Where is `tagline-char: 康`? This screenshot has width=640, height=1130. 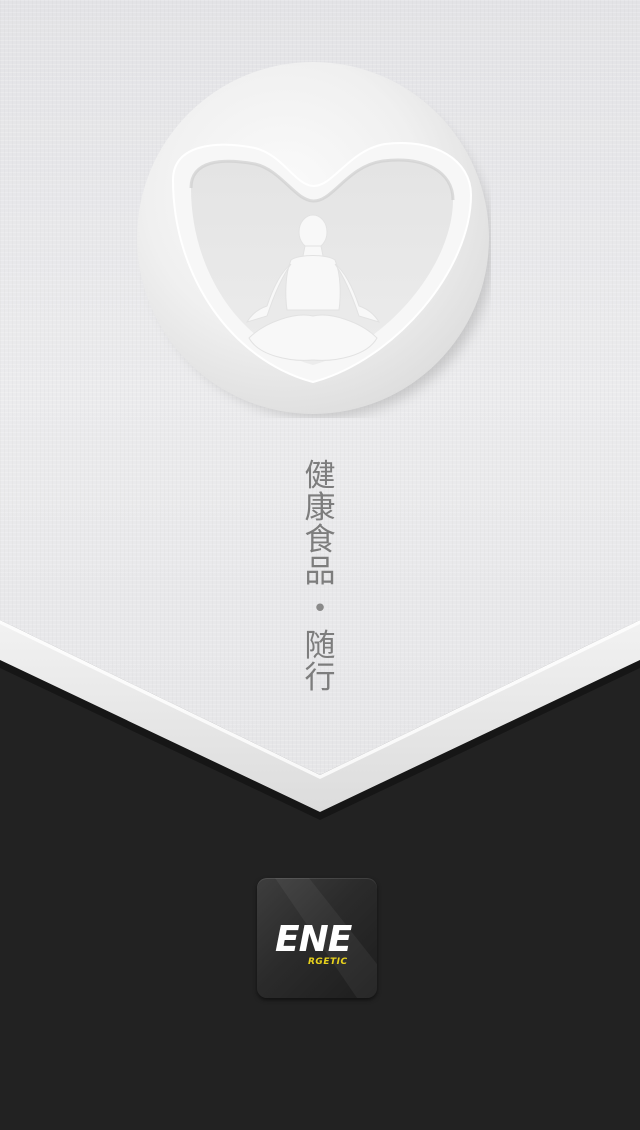
tagline-char: 康 is located at coordinates (320, 508).